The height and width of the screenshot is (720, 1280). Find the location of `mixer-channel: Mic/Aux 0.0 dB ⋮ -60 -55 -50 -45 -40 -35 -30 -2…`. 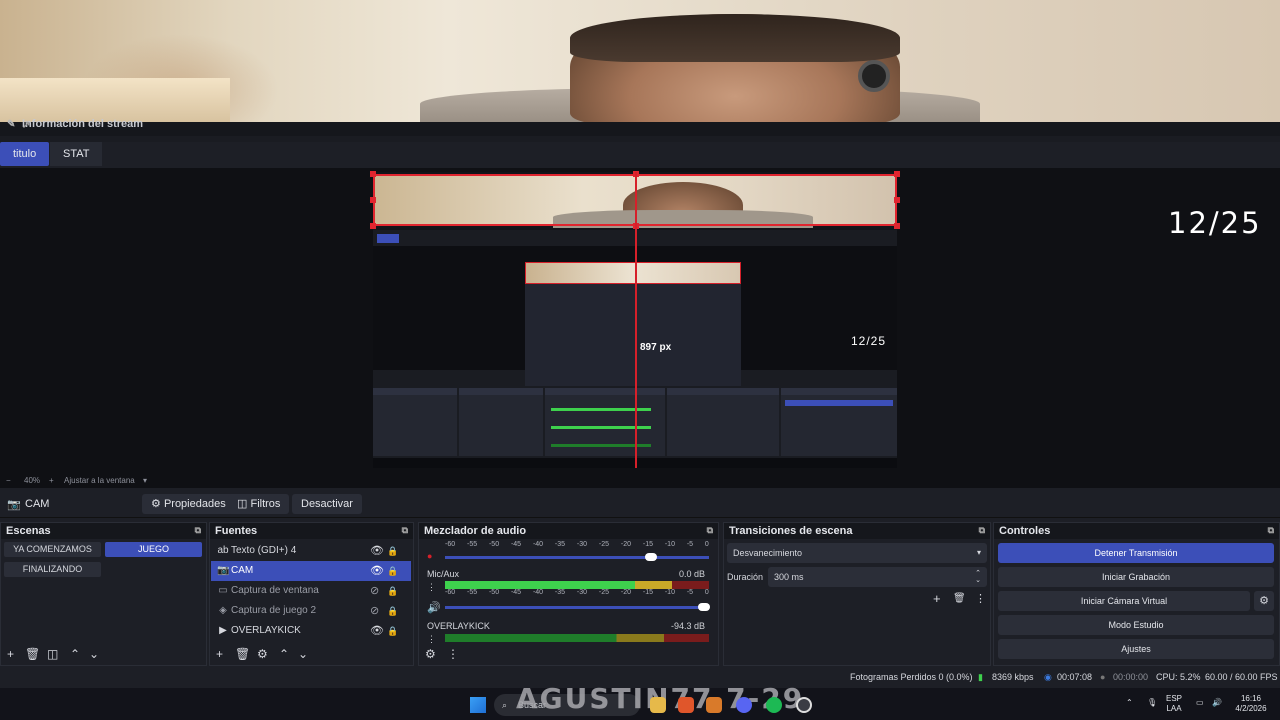

mixer-channel: Mic/Aux 0.0 dB ⋮ -60 -55 -50 -45 -40 -35 -30 -2… is located at coordinates (567, 591).